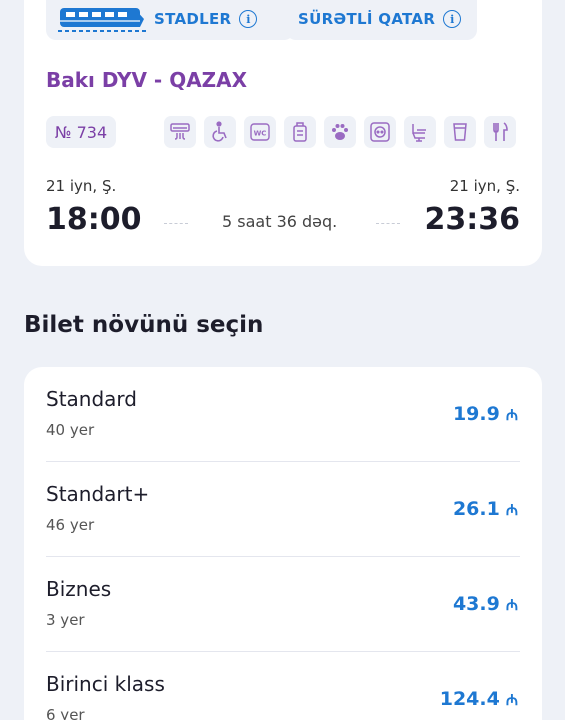 This screenshot has height=720, width=565. What do you see at coordinates (70, 430) in the screenshot?
I see `ticket-seats: 40 yer` at bounding box center [70, 430].